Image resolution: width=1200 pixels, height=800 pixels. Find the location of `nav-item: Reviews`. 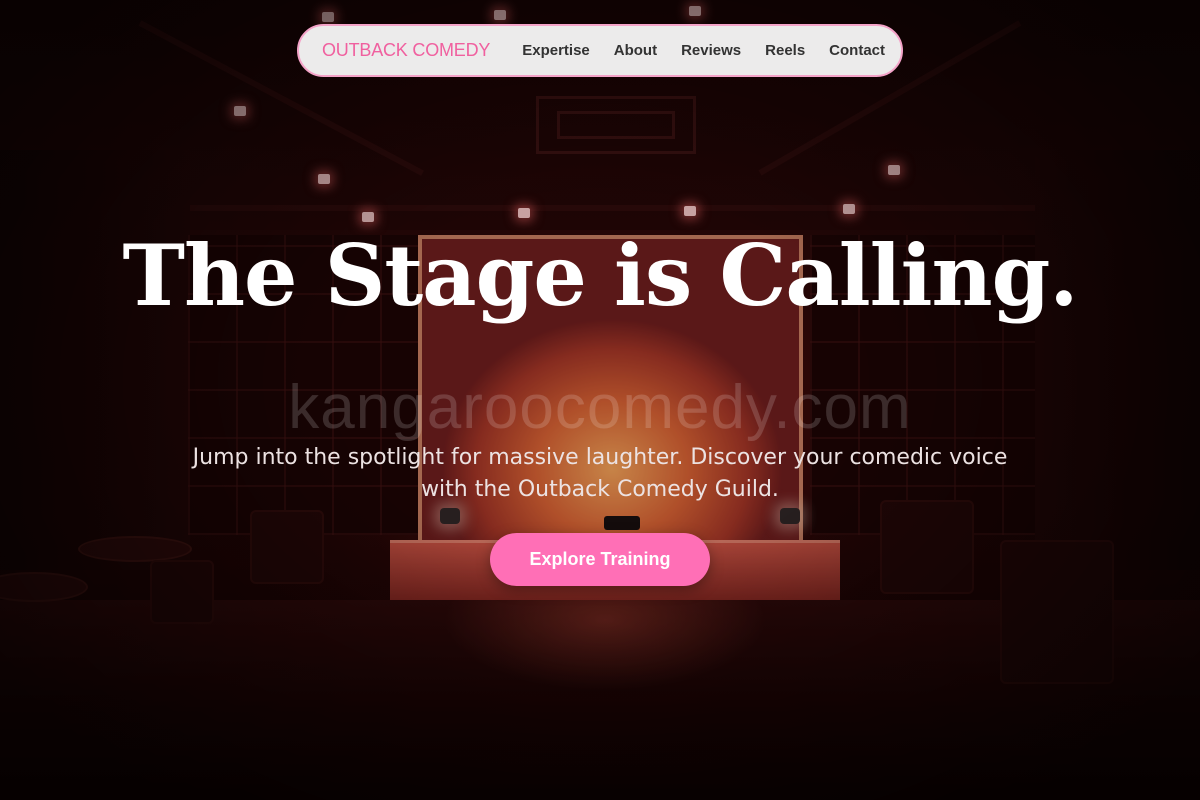

nav-item: Reviews is located at coordinates (711, 51).